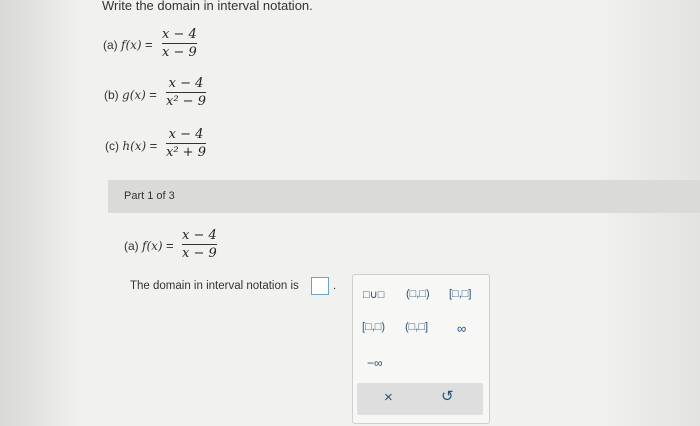 This screenshot has width=700, height=426. What do you see at coordinates (199, 244) in the screenshot?
I see `part-fraction: x − 4 x − 9` at bounding box center [199, 244].